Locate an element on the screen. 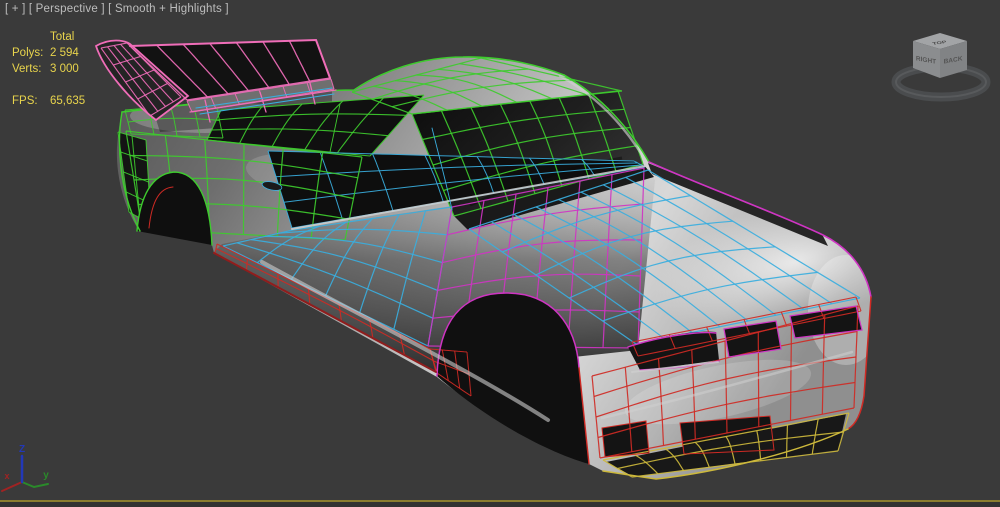 Image resolution: width=1000 pixels, height=507 pixels. y-axis-label: y is located at coordinates (46, 475).